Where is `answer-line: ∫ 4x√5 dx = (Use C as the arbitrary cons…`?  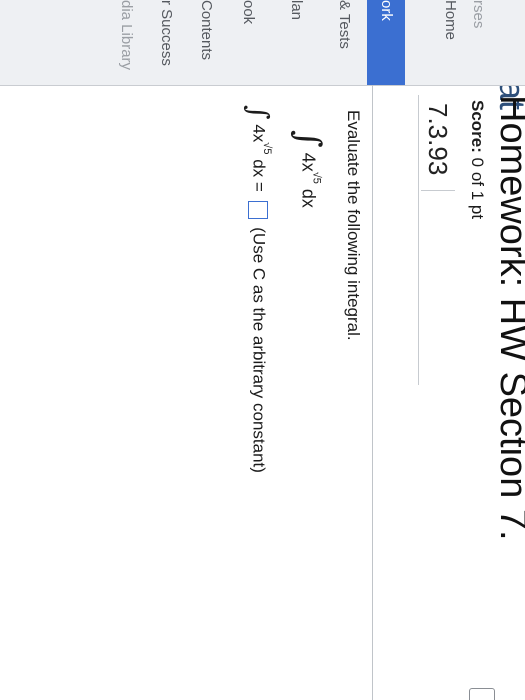 answer-line: ∫ 4x√5 dx = (Use C as the arbitrary cons… is located at coordinates (259, 289).